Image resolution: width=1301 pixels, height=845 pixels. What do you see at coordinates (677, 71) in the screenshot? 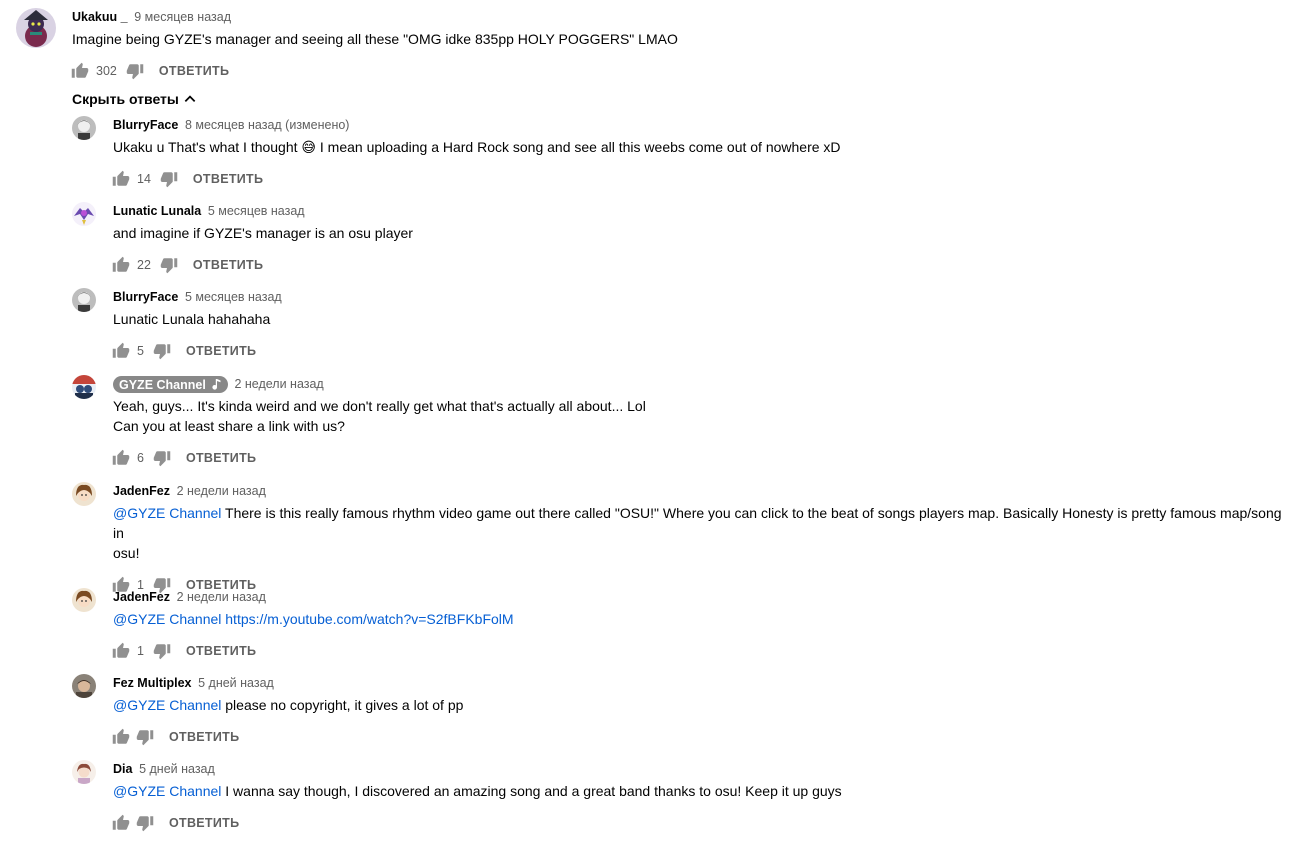
I see `comment-toolbar: 302 ОТВЕТИТЬ` at bounding box center [677, 71].